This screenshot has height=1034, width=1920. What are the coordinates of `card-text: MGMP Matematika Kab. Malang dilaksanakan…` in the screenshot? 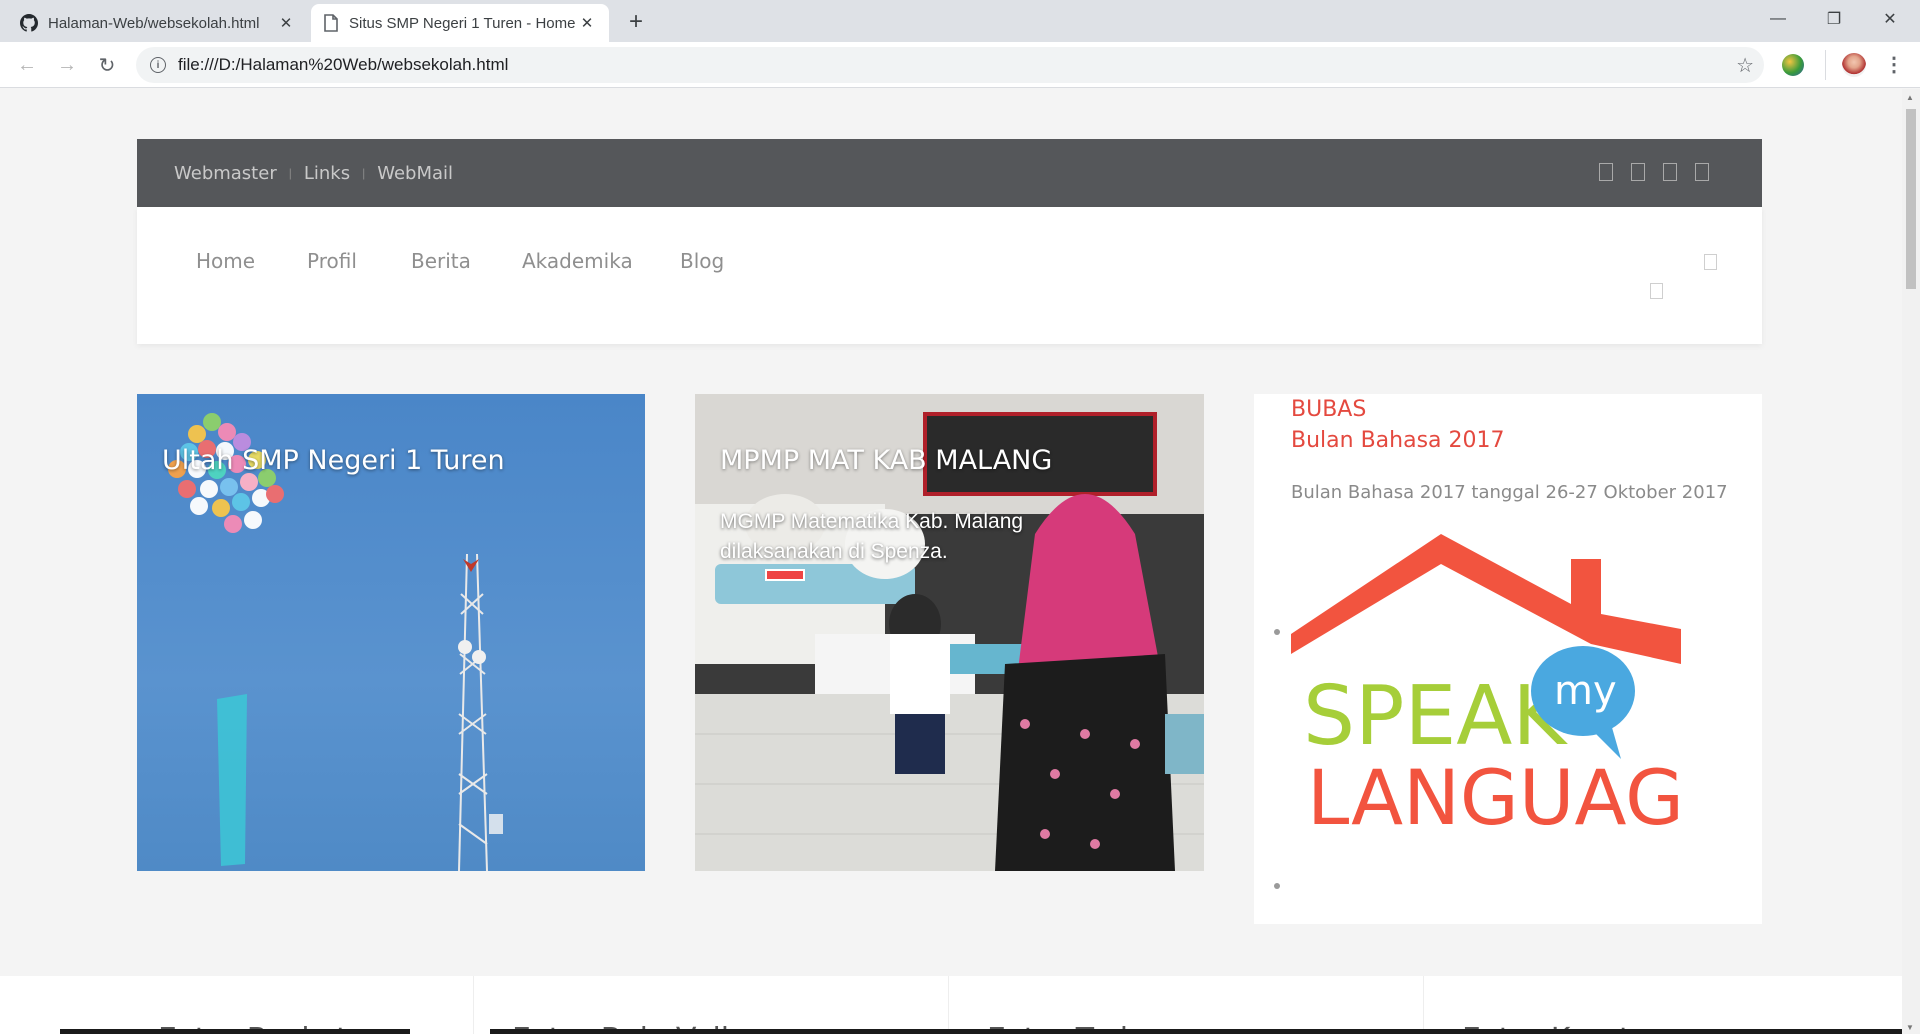 It's located at (872, 536).